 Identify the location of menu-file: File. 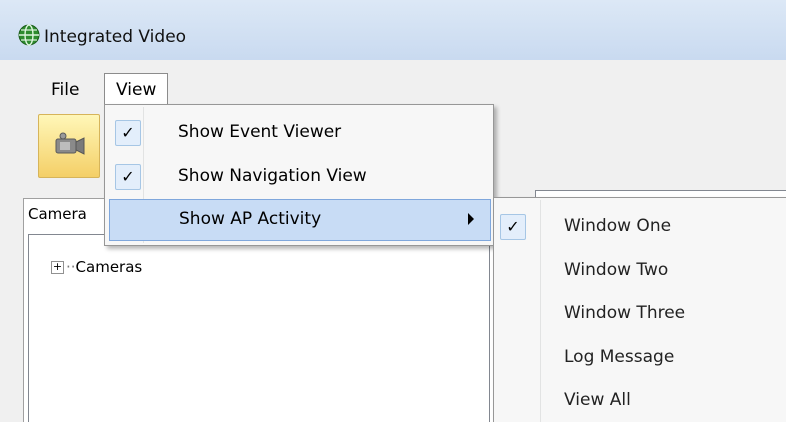
(65, 90).